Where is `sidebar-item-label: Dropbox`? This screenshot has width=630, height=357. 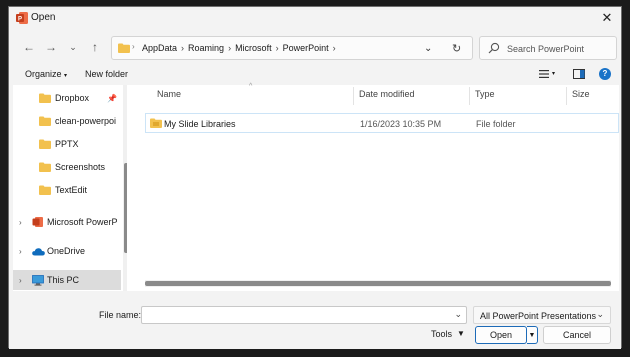
sidebar-item-label: Dropbox is located at coordinates (72, 98).